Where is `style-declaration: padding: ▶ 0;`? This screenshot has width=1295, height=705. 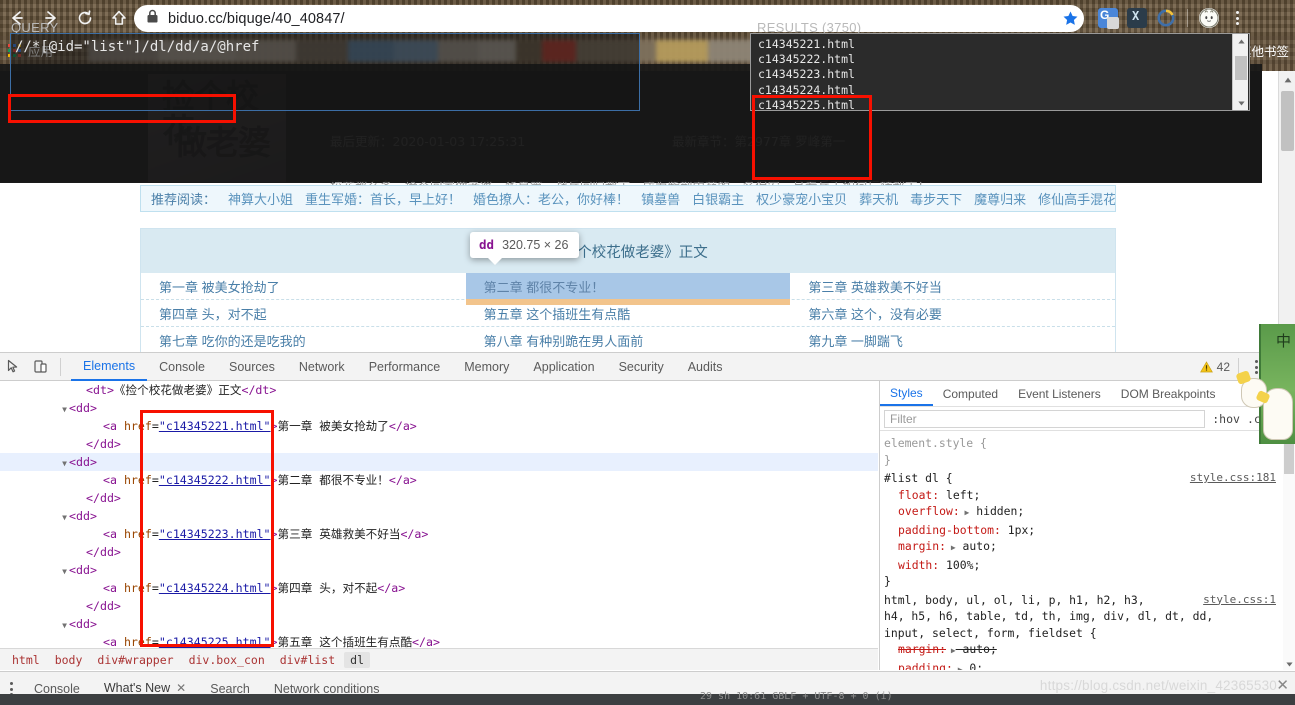 style-declaration: padding: ▶ 0; is located at coordinates (1084, 665).